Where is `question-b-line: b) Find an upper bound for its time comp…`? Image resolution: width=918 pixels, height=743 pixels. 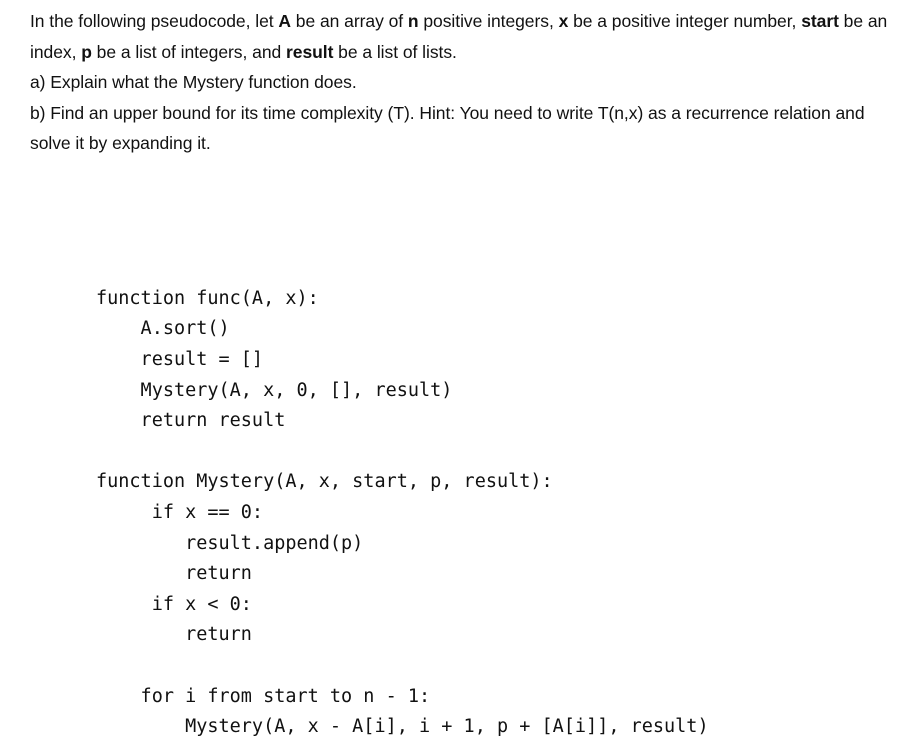 question-b-line: b) Find an upper bound for its time comp… is located at coordinates (463, 128).